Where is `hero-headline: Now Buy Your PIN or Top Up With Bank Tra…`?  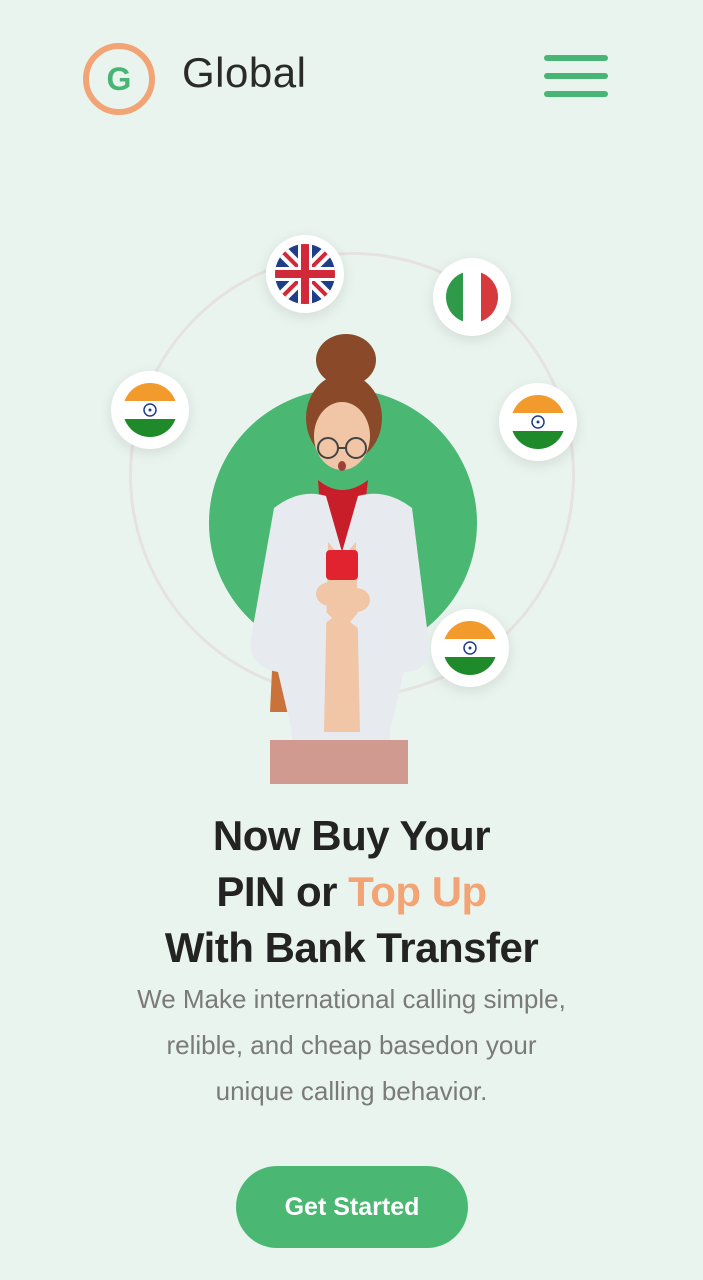 hero-headline: Now Buy Your PIN or Top Up With Bank Tra… is located at coordinates (351, 892).